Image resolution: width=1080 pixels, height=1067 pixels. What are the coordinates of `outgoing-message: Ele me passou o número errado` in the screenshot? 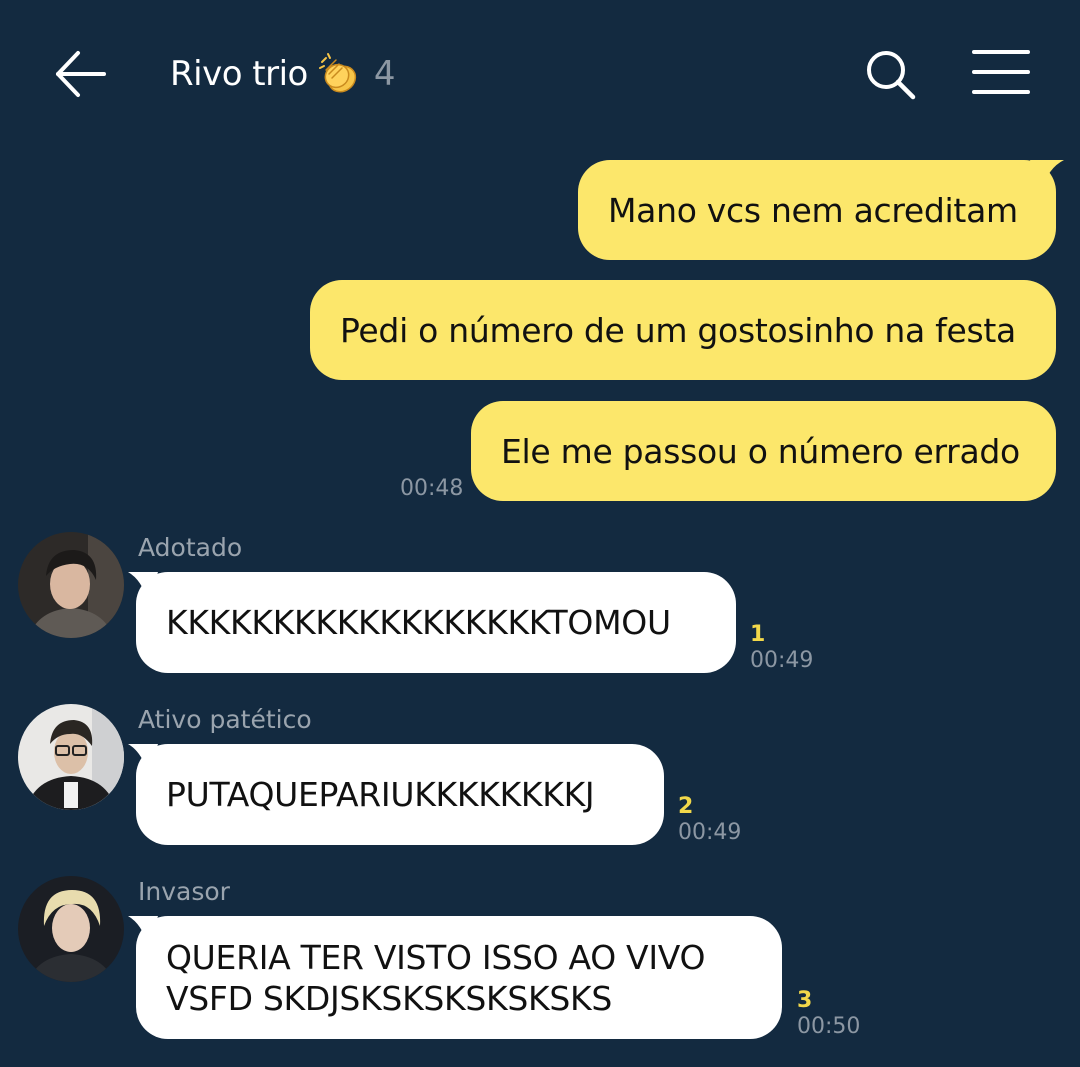 It's located at (763, 451).